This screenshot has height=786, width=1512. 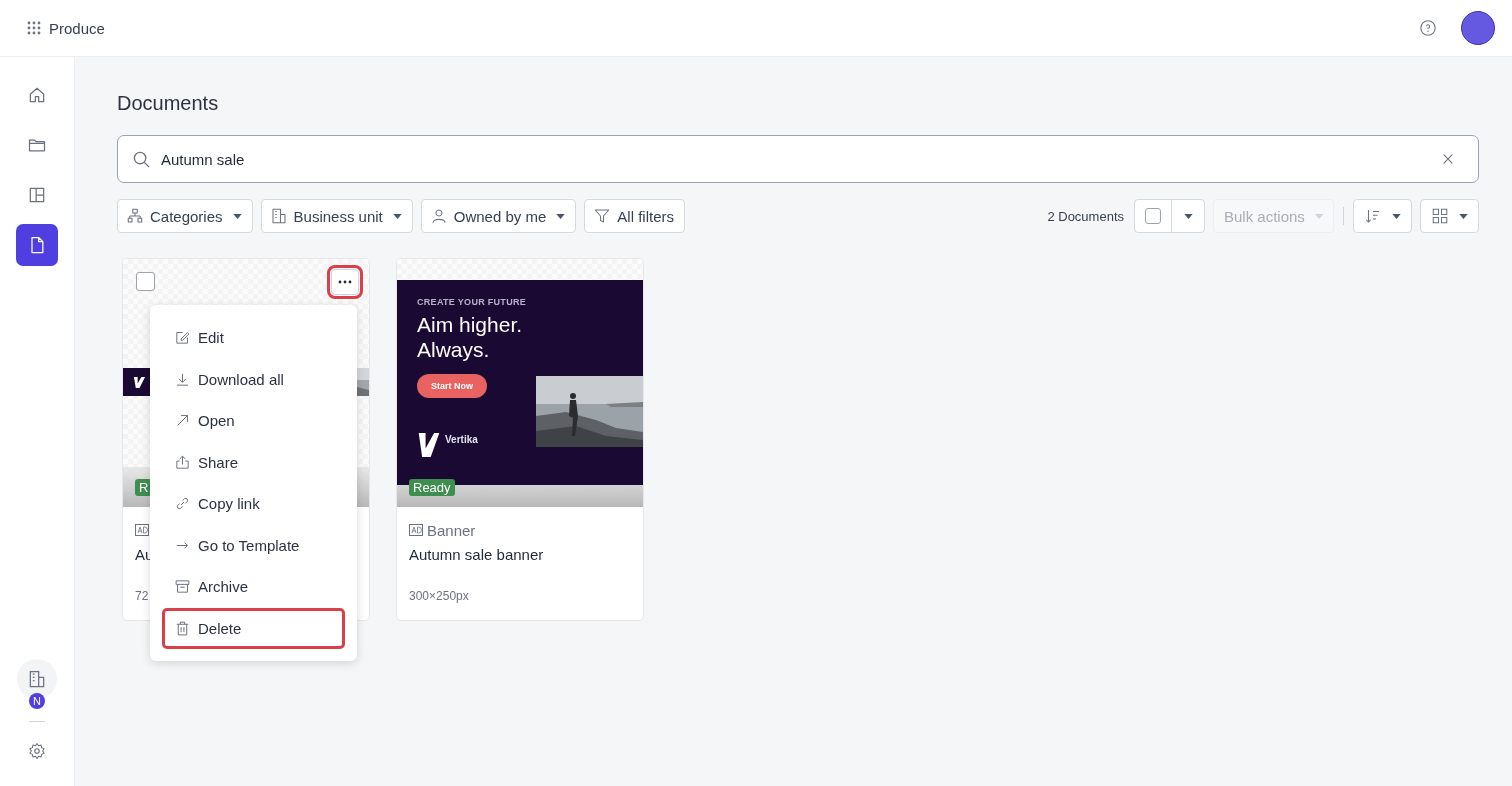 What do you see at coordinates (1373, 216) in the screenshot?
I see `sort-icon` at bounding box center [1373, 216].